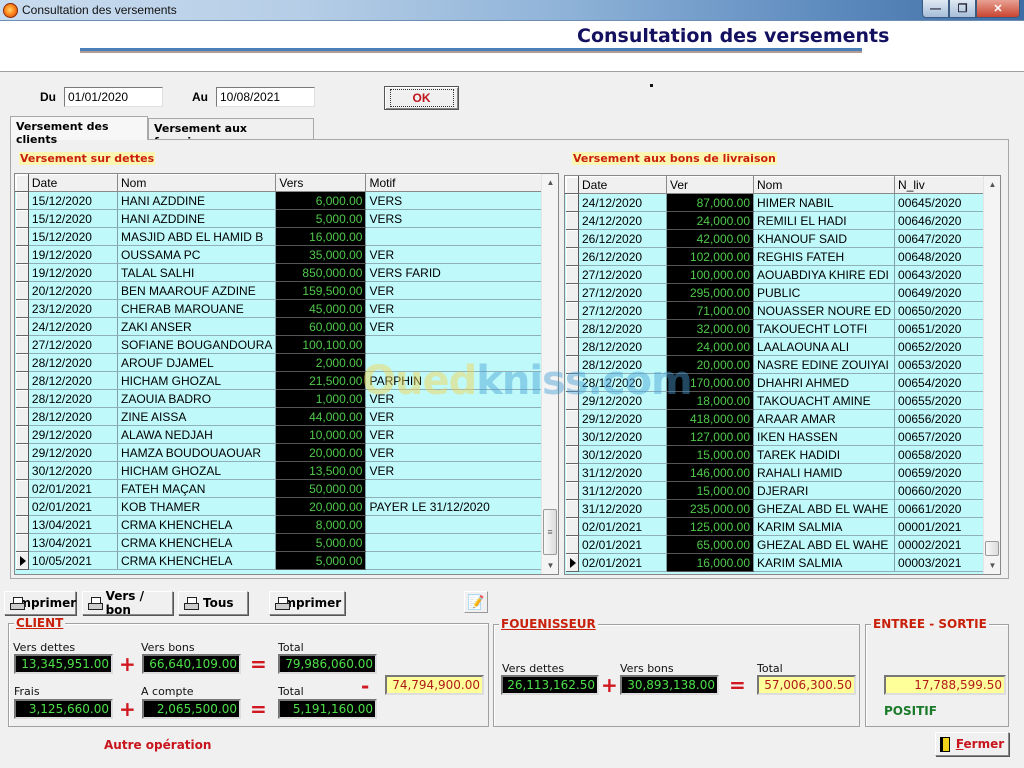  What do you see at coordinates (73, 254) in the screenshot?
I see `cell-date: 19/12/2020` at bounding box center [73, 254].